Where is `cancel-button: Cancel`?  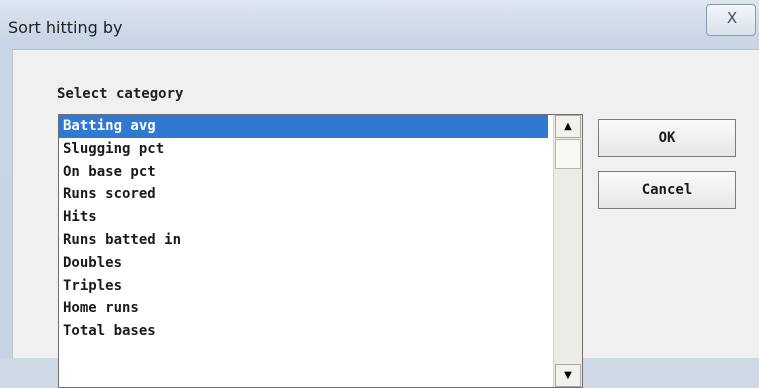 cancel-button: Cancel is located at coordinates (667, 190).